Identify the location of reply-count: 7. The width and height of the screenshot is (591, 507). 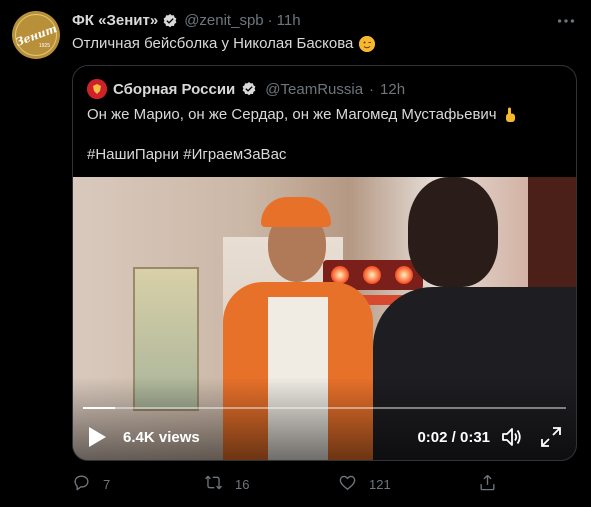
(107, 484).